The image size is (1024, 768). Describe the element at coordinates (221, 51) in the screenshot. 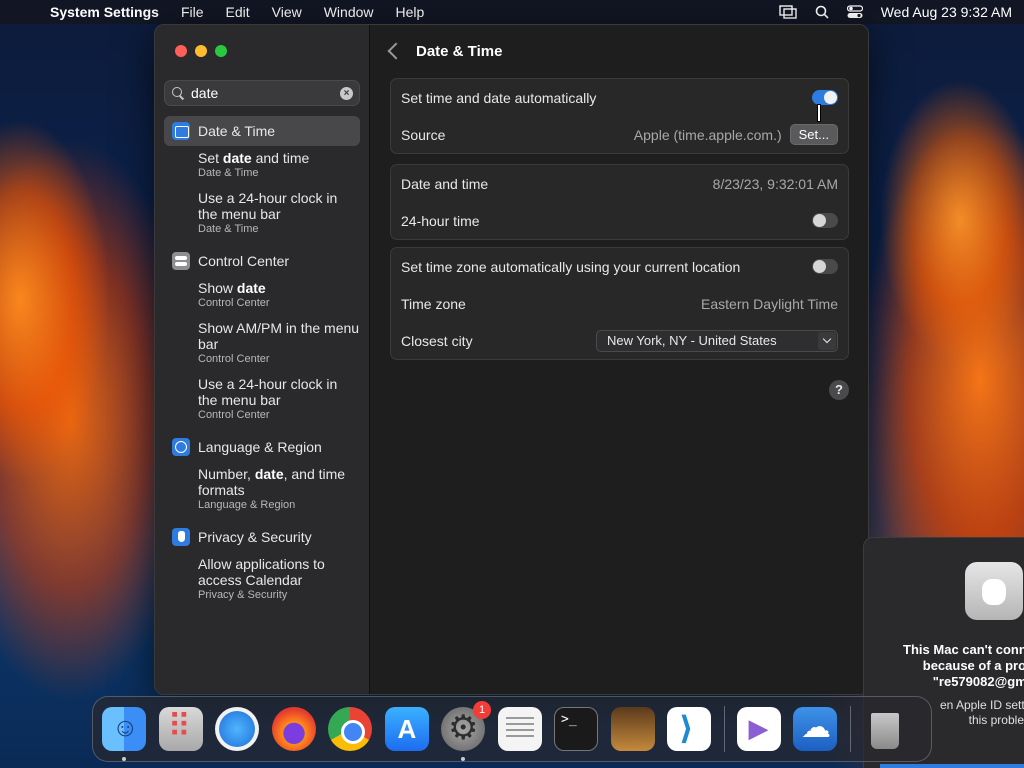

I see `zoom-button` at that location.